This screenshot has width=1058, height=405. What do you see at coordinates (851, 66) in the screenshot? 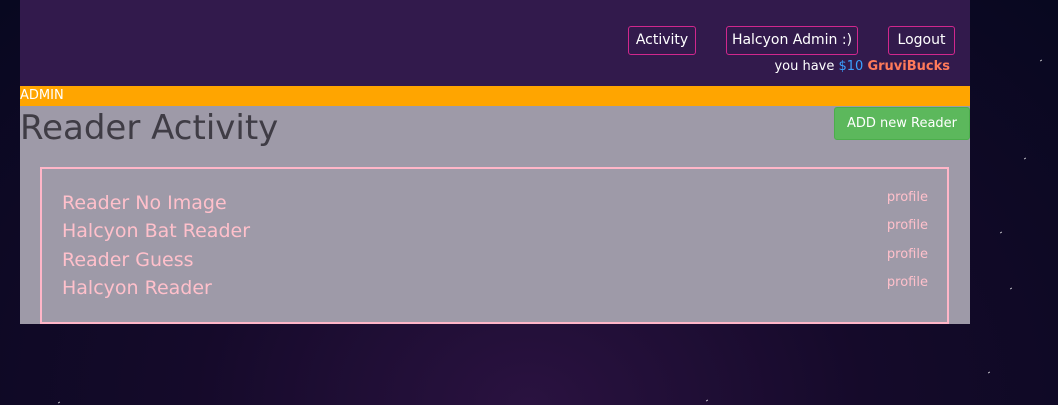
I see `balance-amount: $10` at bounding box center [851, 66].